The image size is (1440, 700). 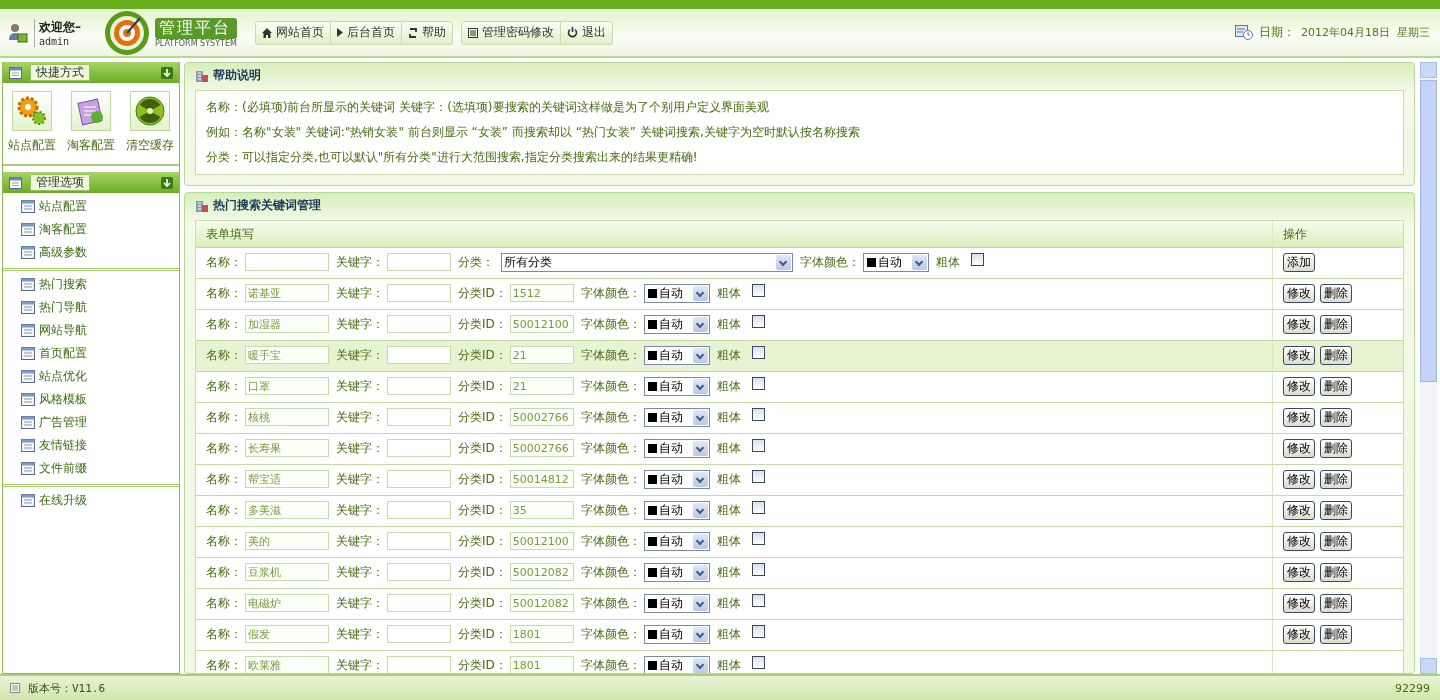 What do you see at coordinates (1428, 666) in the screenshot?
I see `scroll-down-icon` at bounding box center [1428, 666].